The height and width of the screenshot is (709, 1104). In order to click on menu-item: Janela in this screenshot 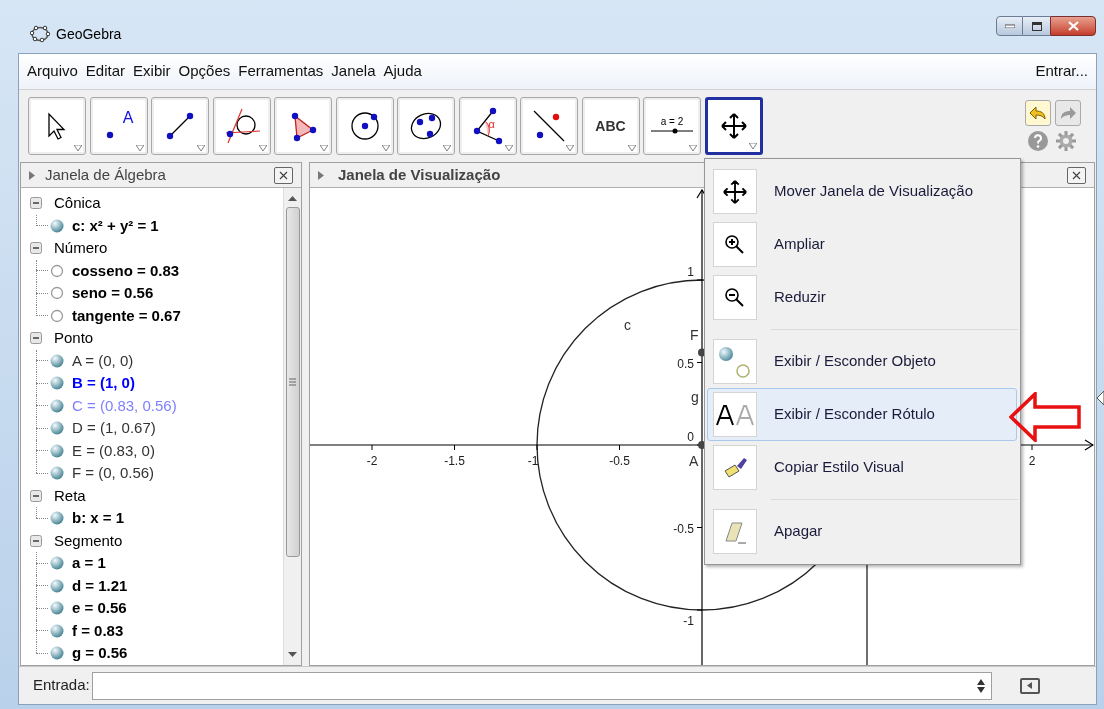, I will do `click(353, 71)`.